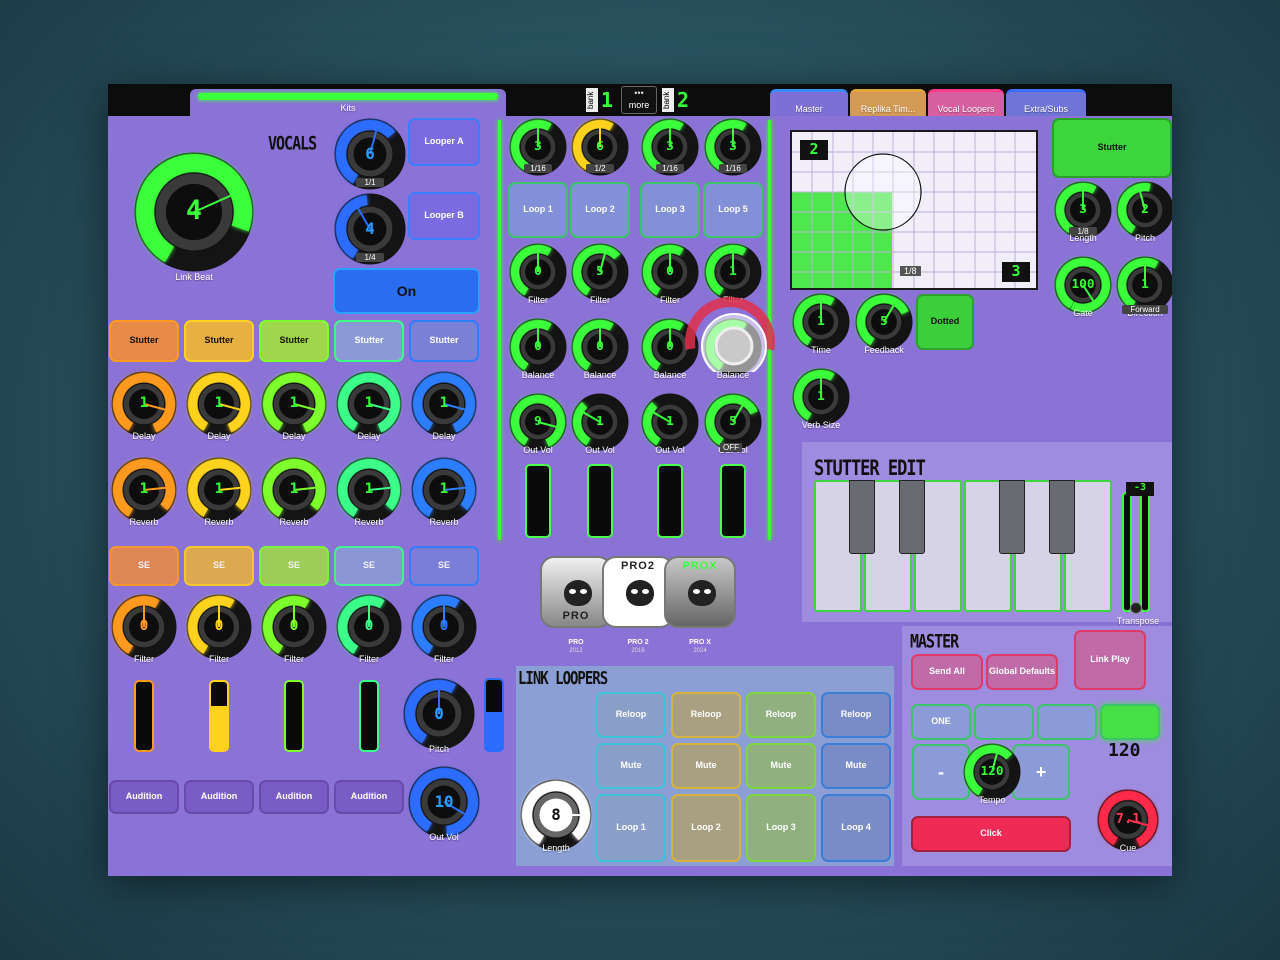 The height and width of the screenshot is (960, 1280). Describe the element at coordinates (1022, 672) in the screenshot. I see `global-defaults-button: Global Defaults` at that location.